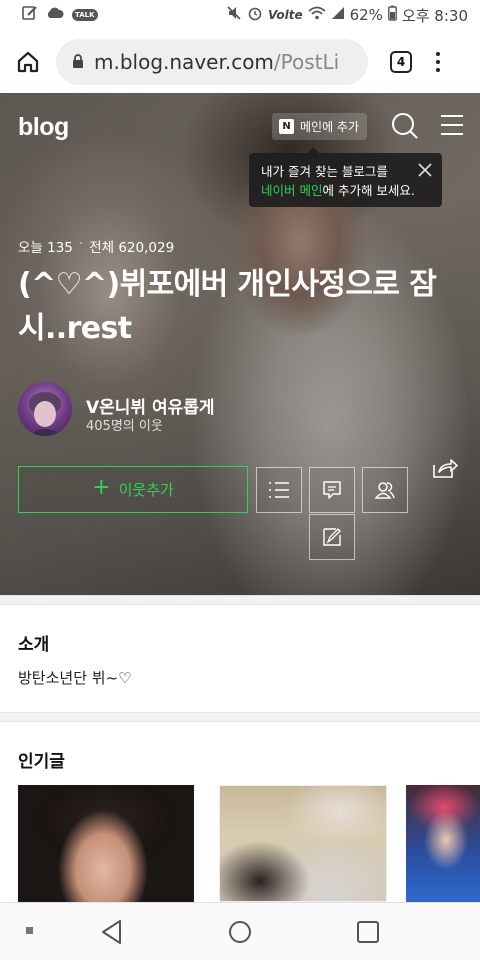  Describe the element at coordinates (34, 645) in the screenshot. I see `intro-heading: 소개` at that location.